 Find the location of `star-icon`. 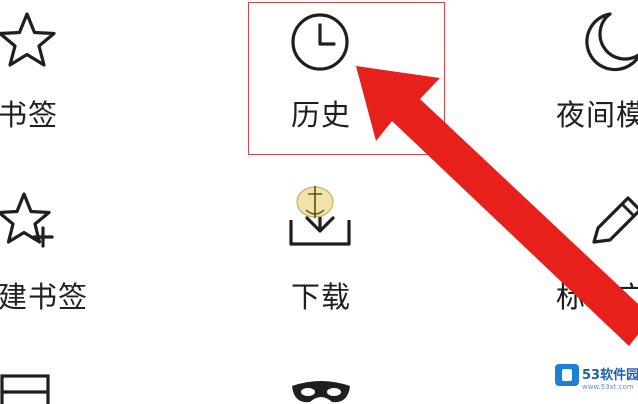

star-icon is located at coordinates (30, 40).